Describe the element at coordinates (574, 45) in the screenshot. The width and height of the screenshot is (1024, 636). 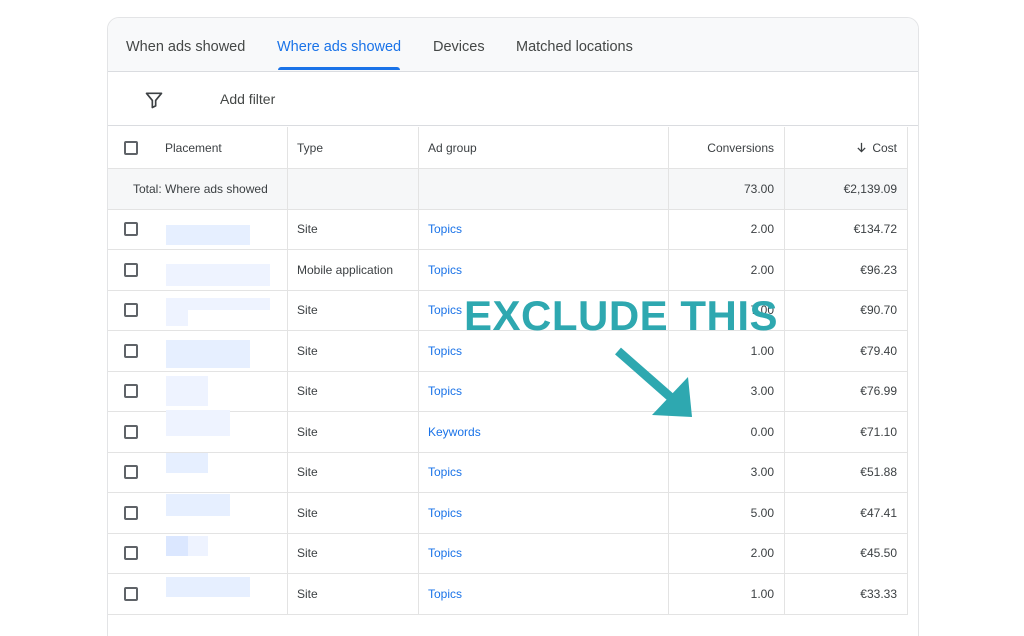
I see `tab-matched-locations: Matched locations` at that location.